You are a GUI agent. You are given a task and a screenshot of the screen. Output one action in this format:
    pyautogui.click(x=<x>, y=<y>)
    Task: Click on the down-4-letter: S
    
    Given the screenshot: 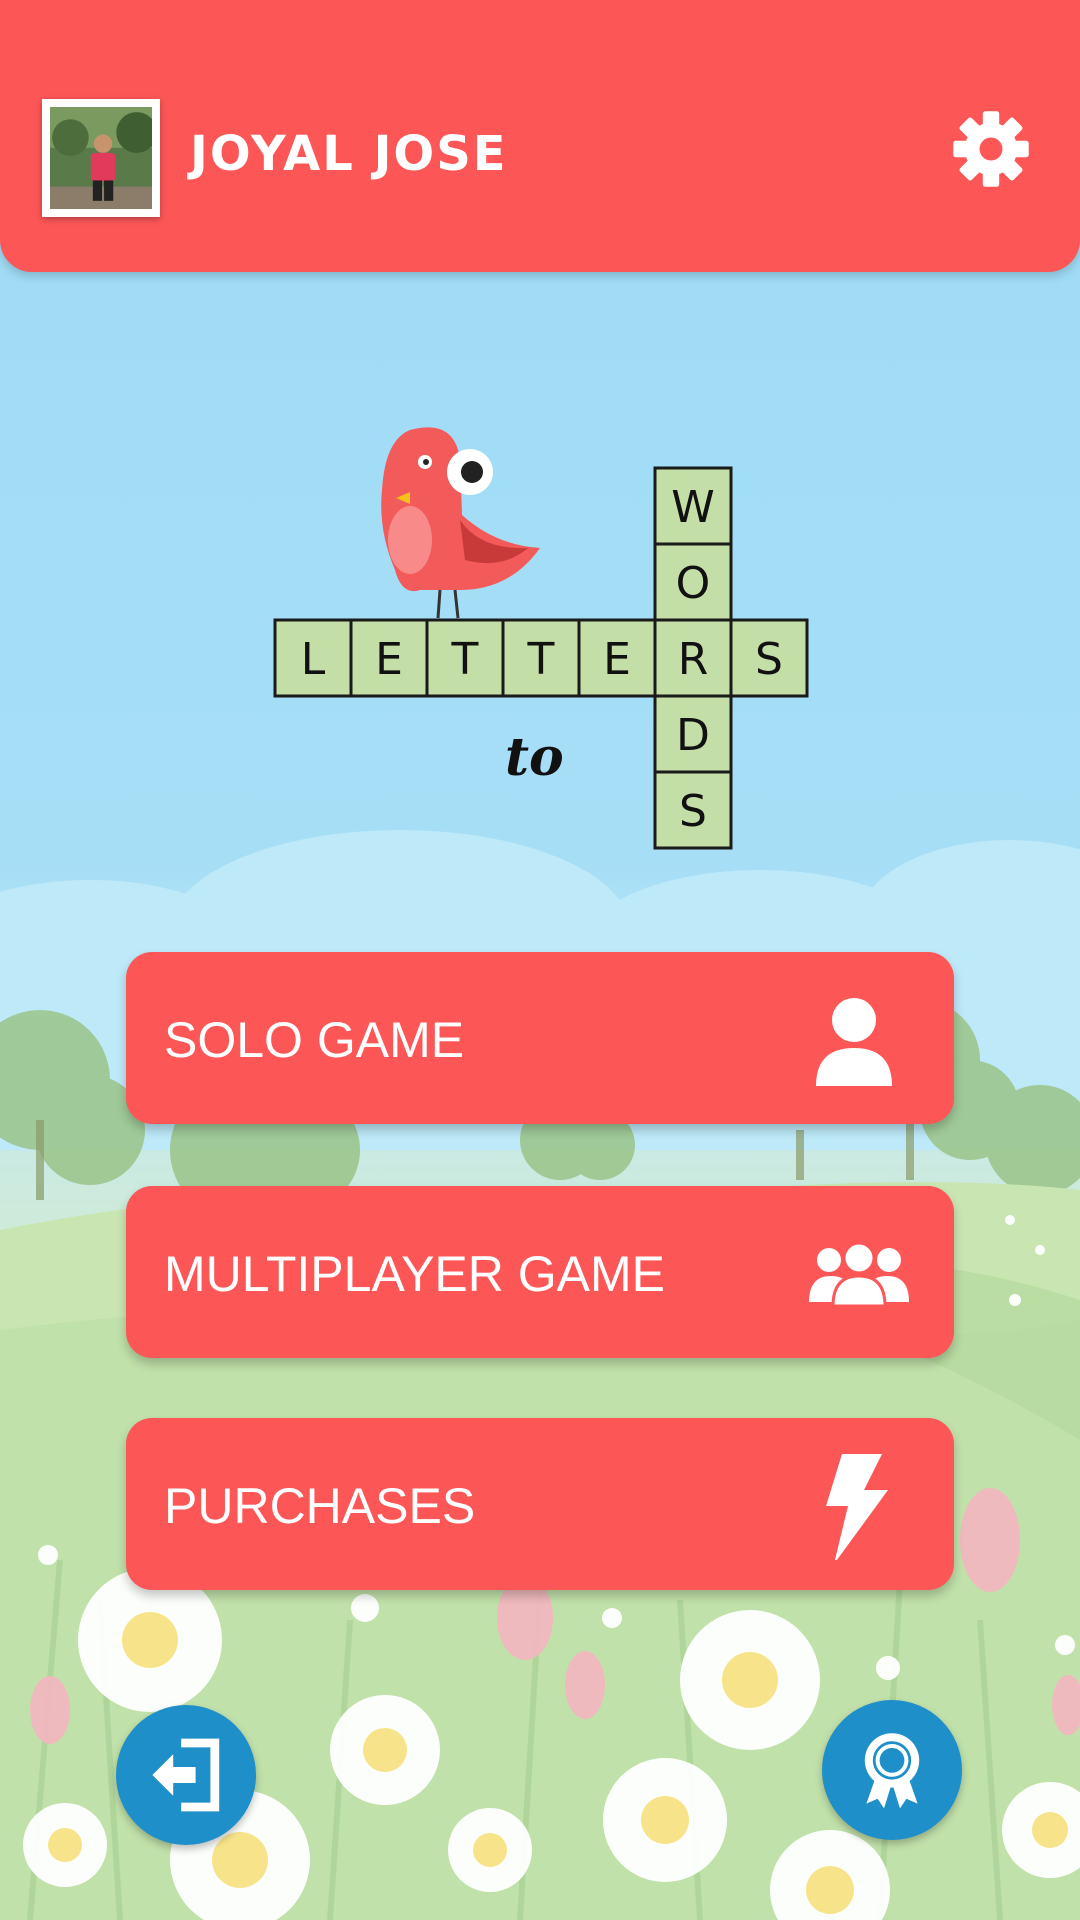 What is the action you would take?
    pyautogui.click(x=693, y=811)
    